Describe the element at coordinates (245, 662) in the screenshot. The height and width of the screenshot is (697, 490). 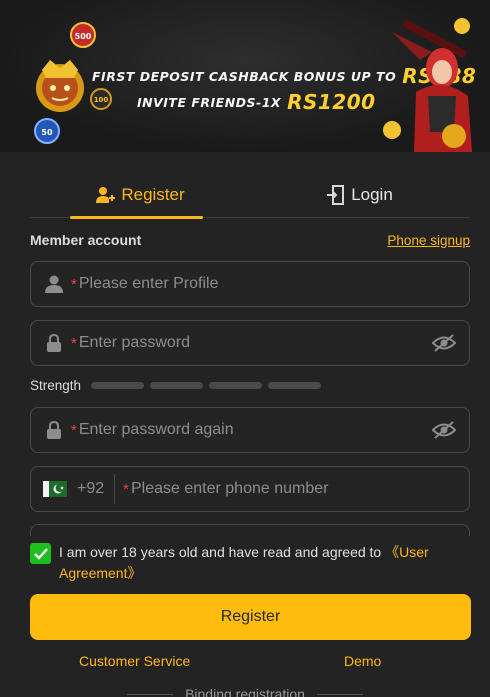
I see `footer-links: Customer Service Demo` at that location.